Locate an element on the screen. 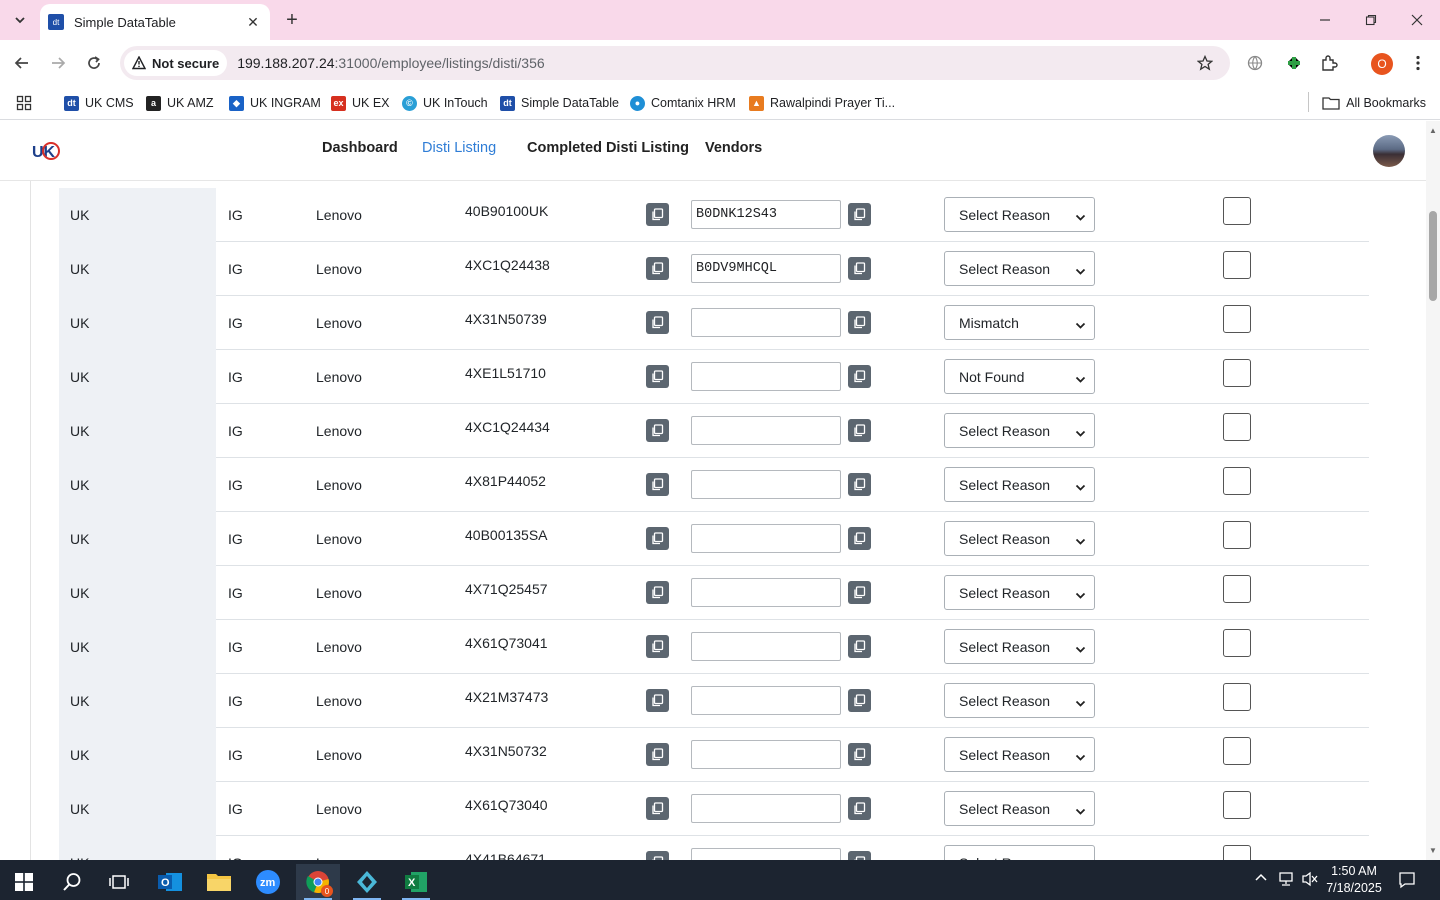 This screenshot has width=1440, height=900. extension-puzzle-green-icon is located at coordinates (1294, 63).